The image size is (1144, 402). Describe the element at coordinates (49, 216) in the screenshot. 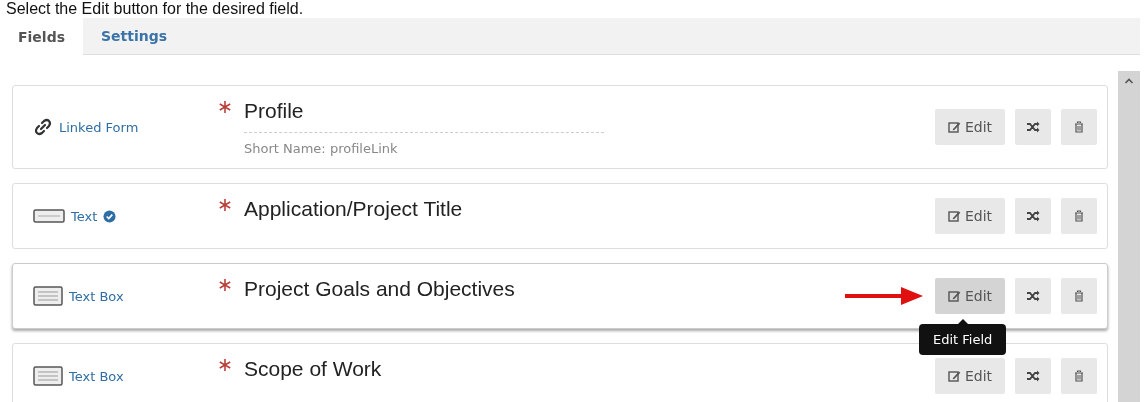

I see `text-input-icon` at that location.